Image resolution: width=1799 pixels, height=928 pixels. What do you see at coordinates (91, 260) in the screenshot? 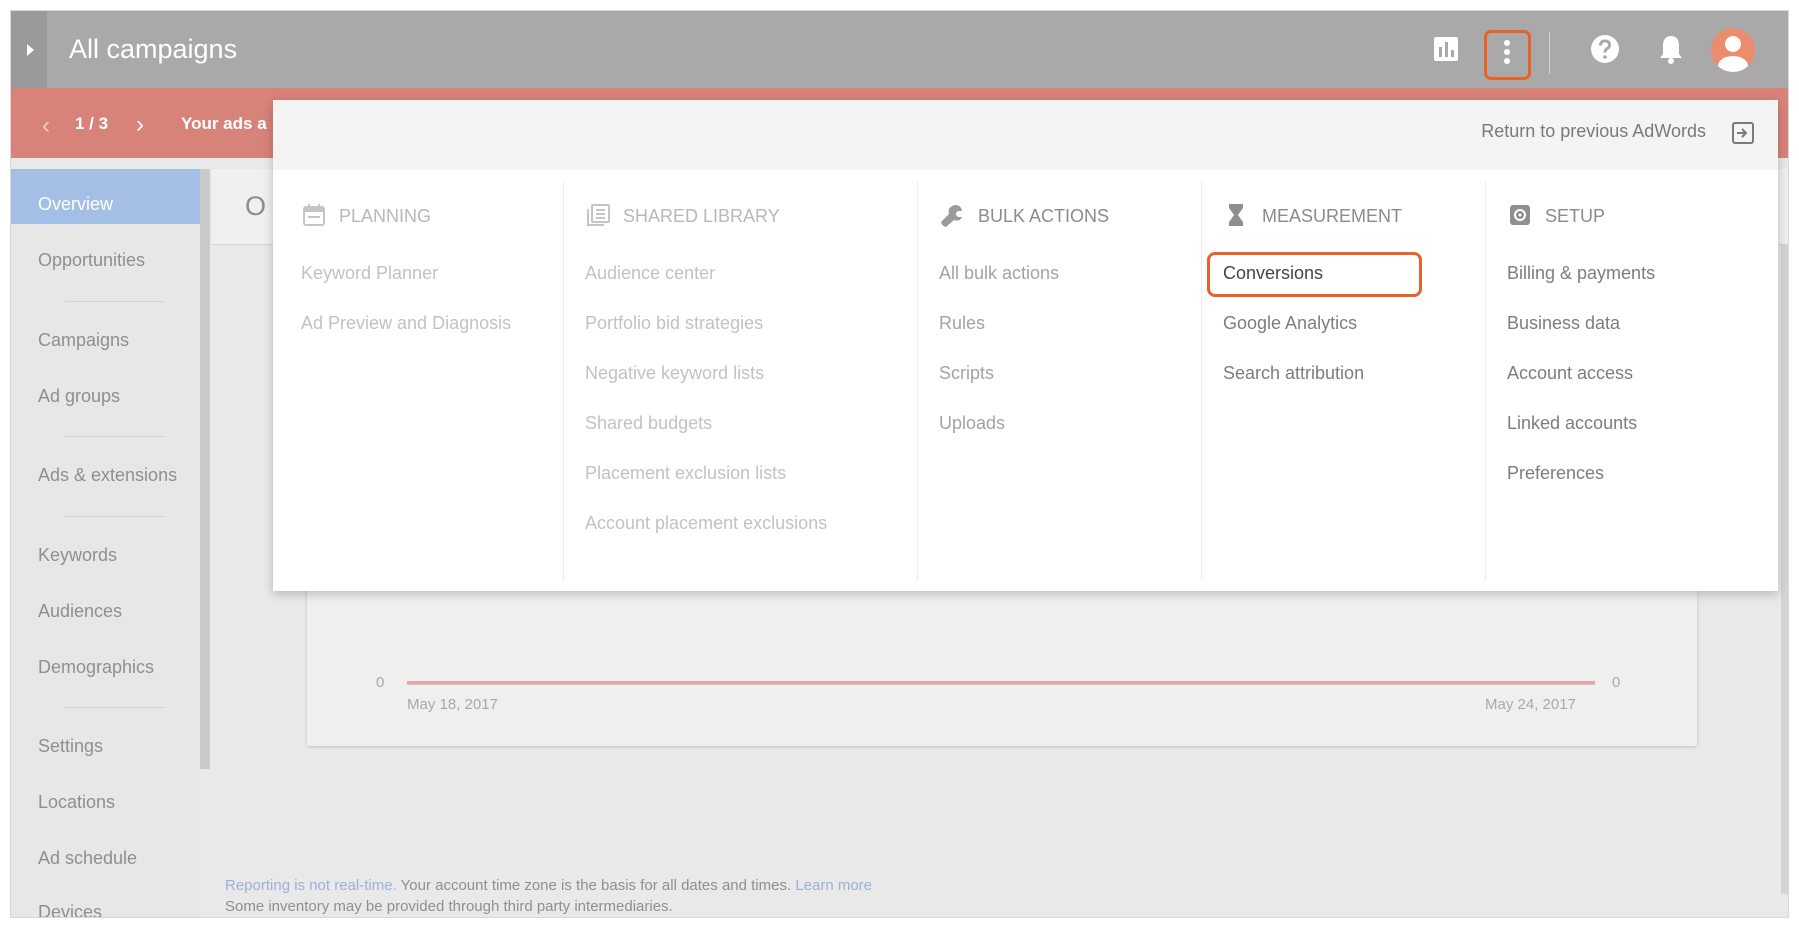
I see `sidebar-item-opportunities: Opportunities` at bounding box center [91, 260].